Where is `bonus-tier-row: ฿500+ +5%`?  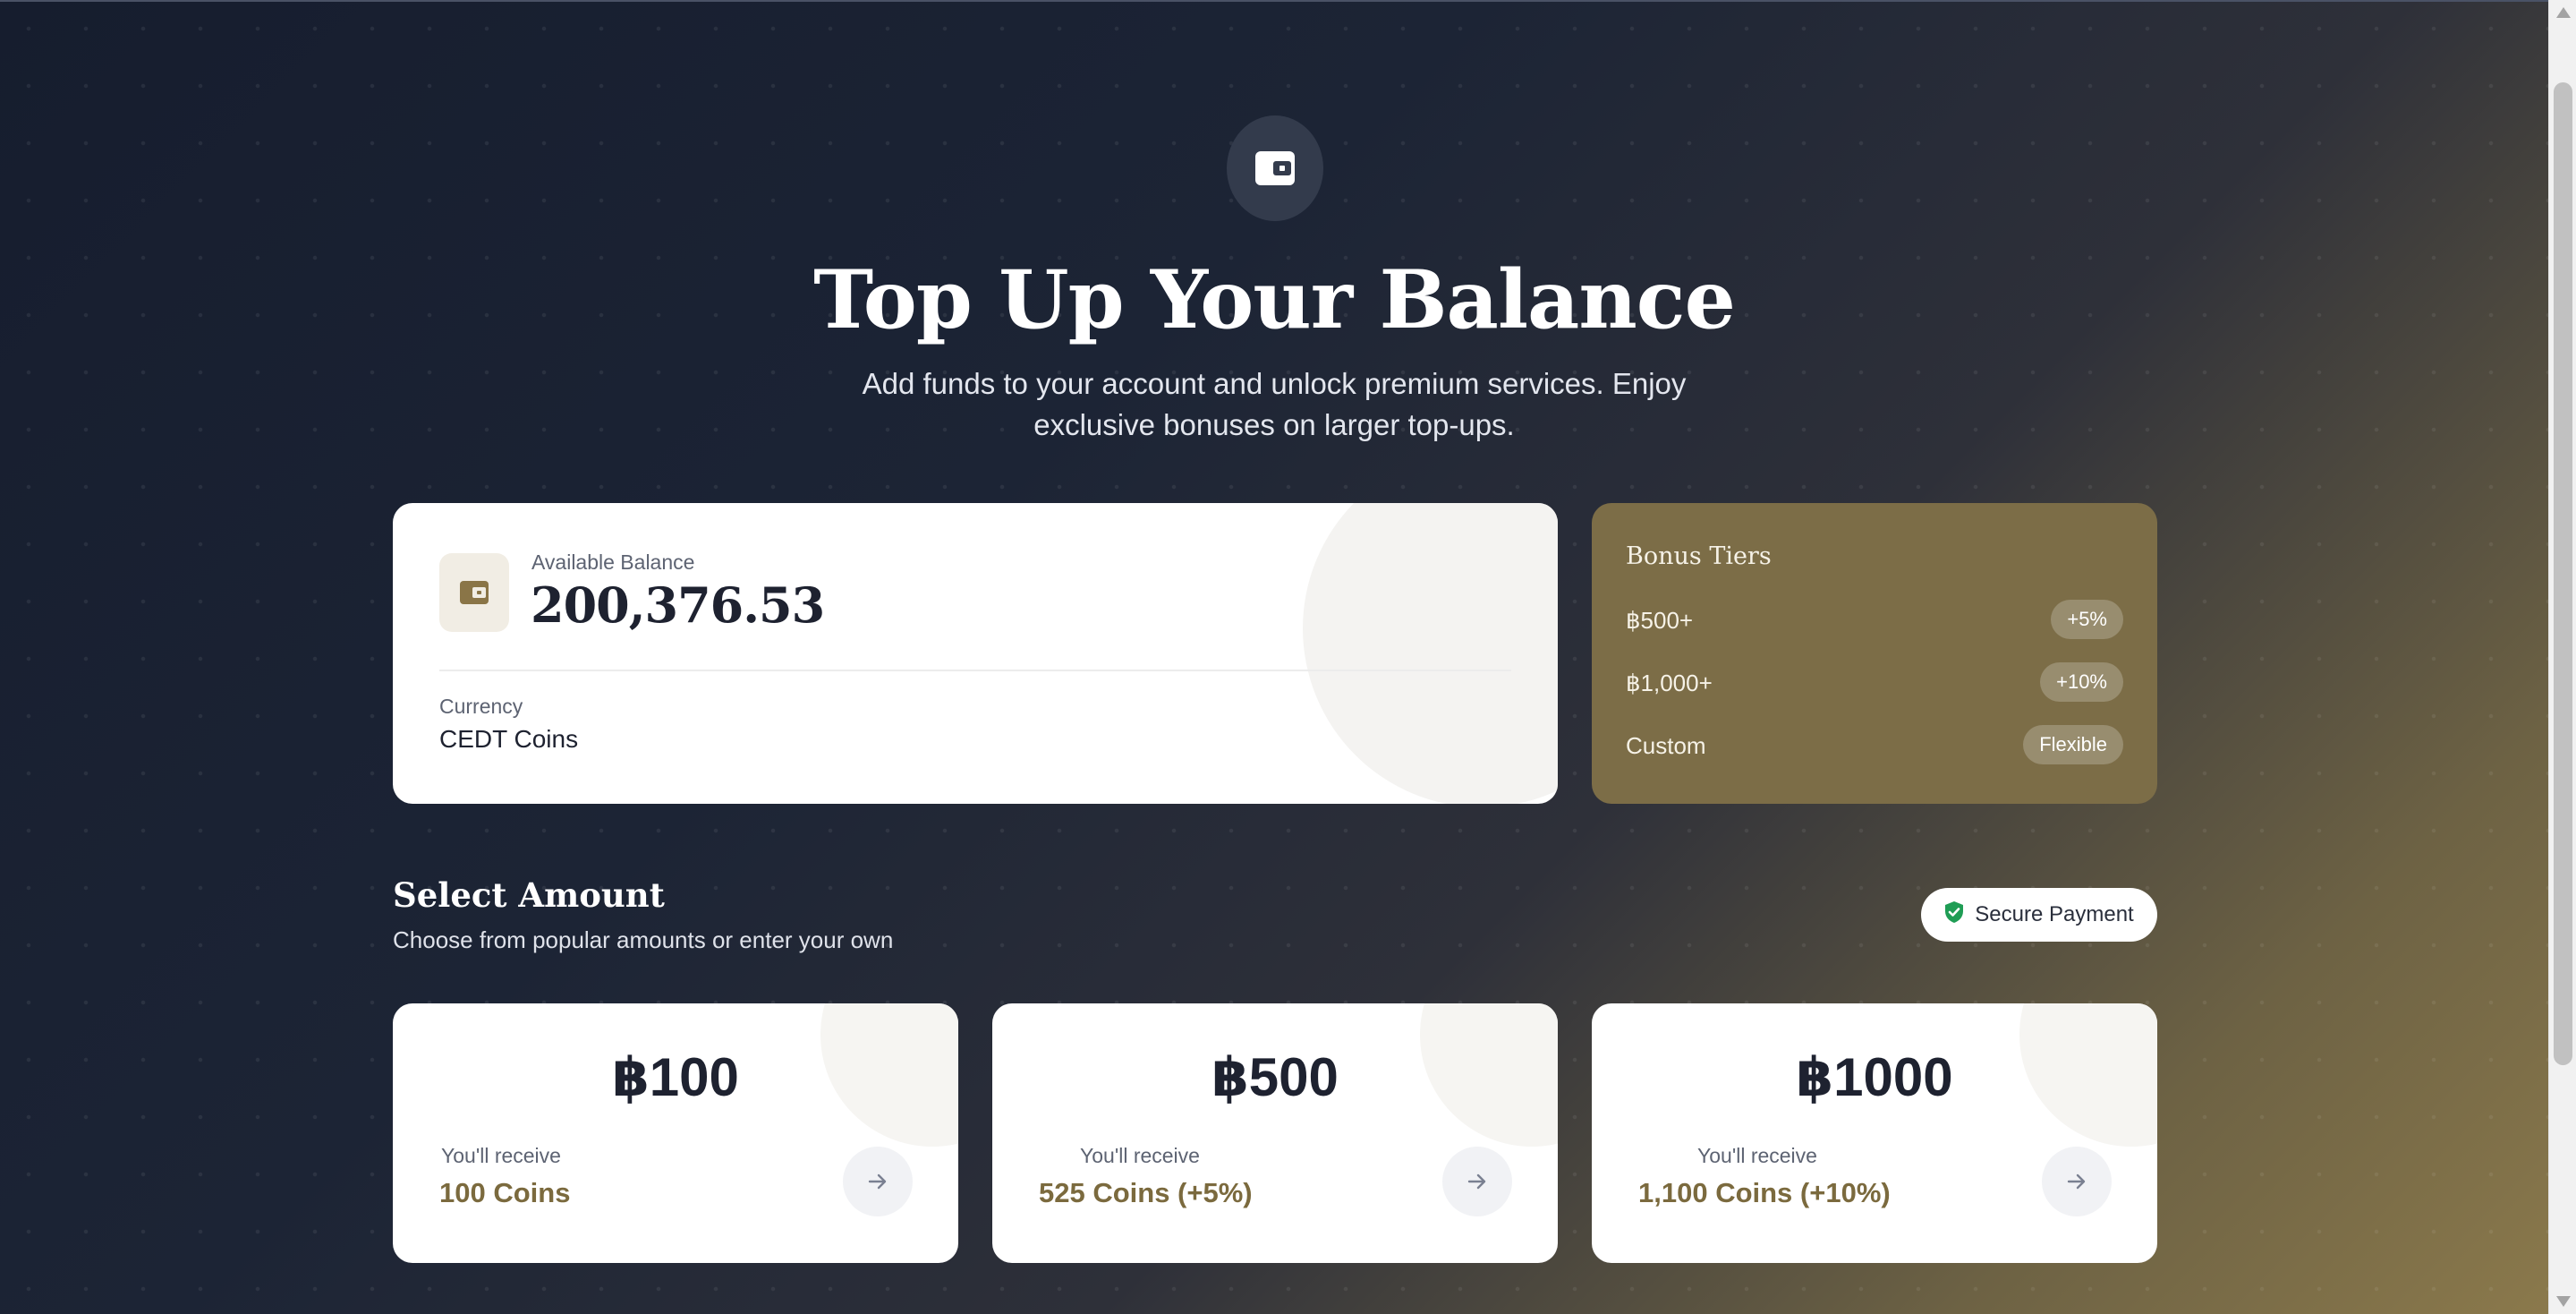
bonus-tier-row: ฿500+ +5% is located at coordinates (1875, 620).